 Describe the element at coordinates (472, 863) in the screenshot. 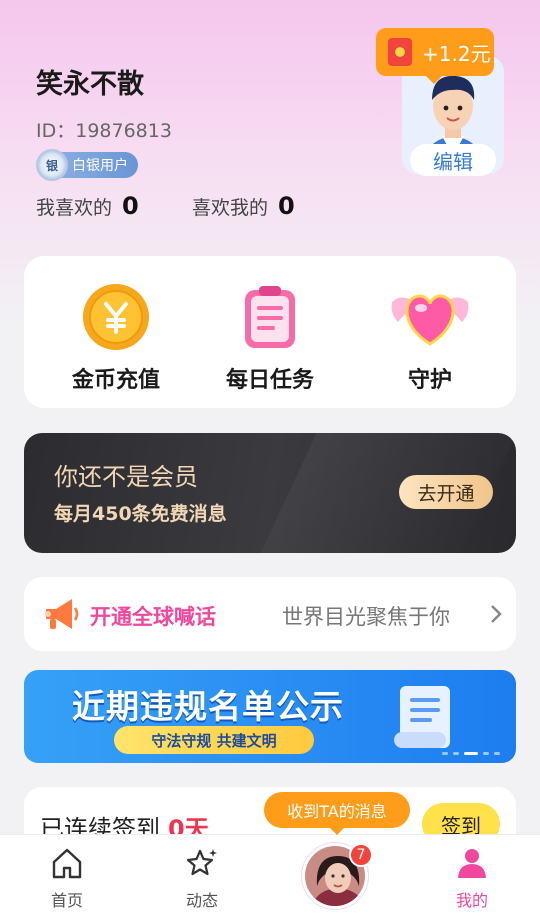

I see `user-profile-icon` at that location.